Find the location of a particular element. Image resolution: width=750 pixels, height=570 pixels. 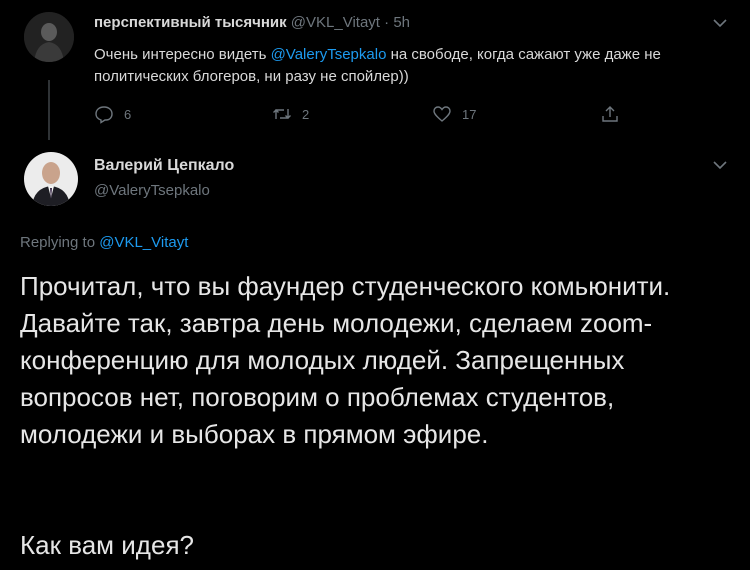

retweet-button: 2 is located at coordinates (290, 114).